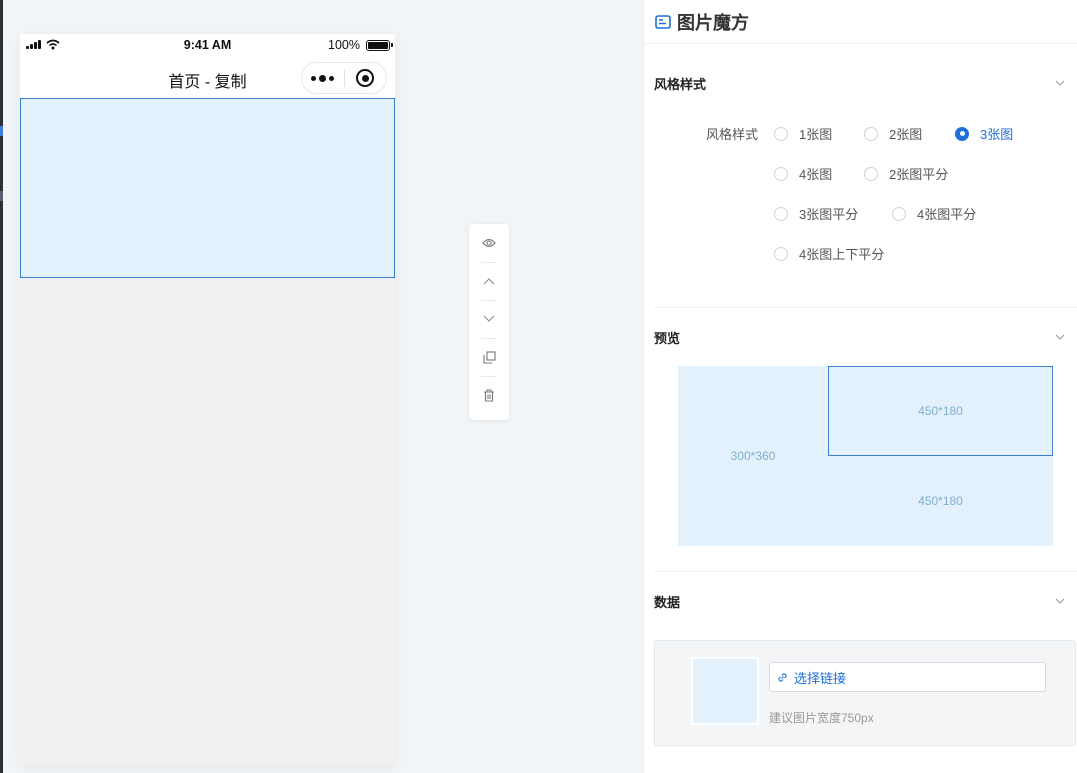  I want to click on layout-preview: 300*360 450*180 450*180, so click(865, 456).